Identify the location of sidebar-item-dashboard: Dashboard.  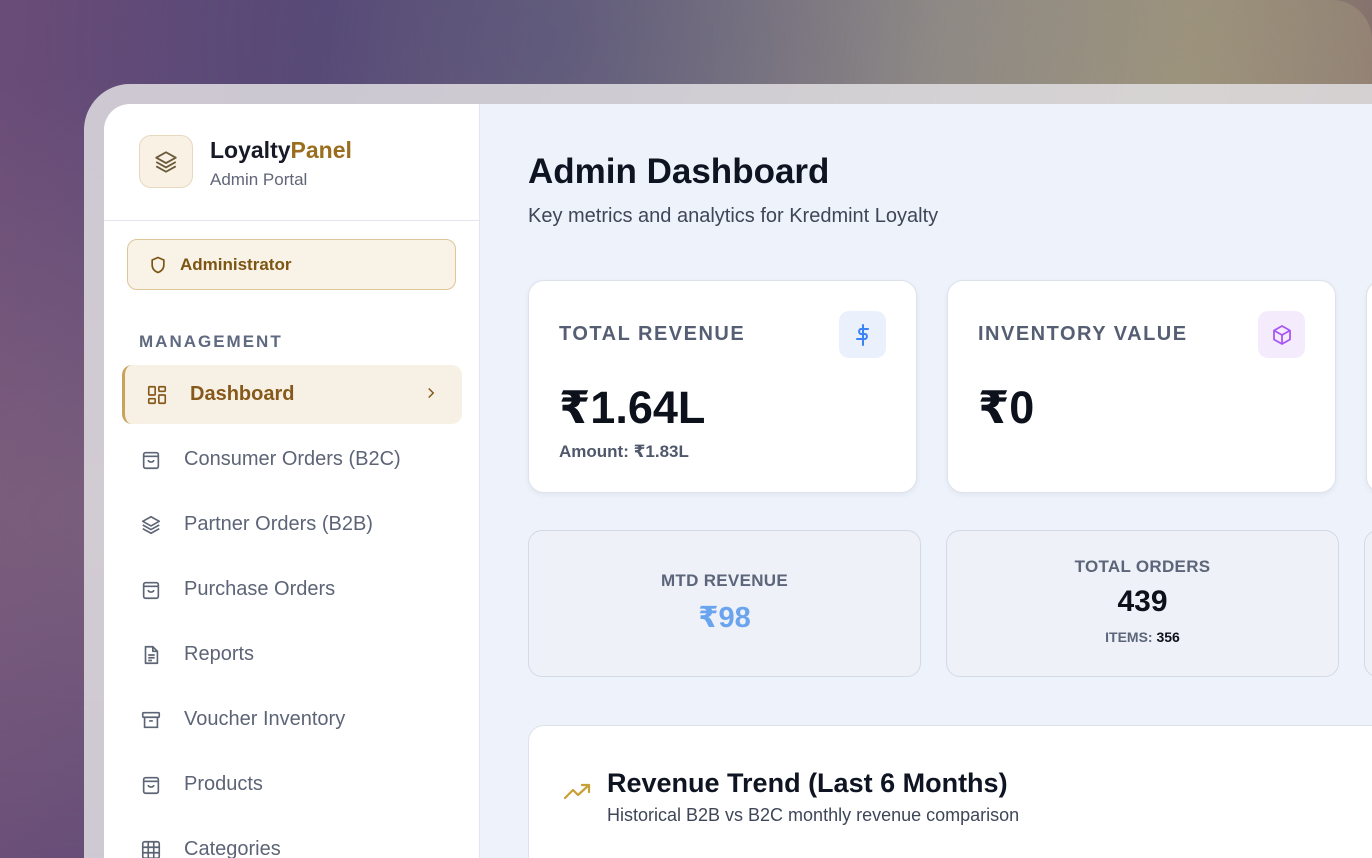
(292, 394).